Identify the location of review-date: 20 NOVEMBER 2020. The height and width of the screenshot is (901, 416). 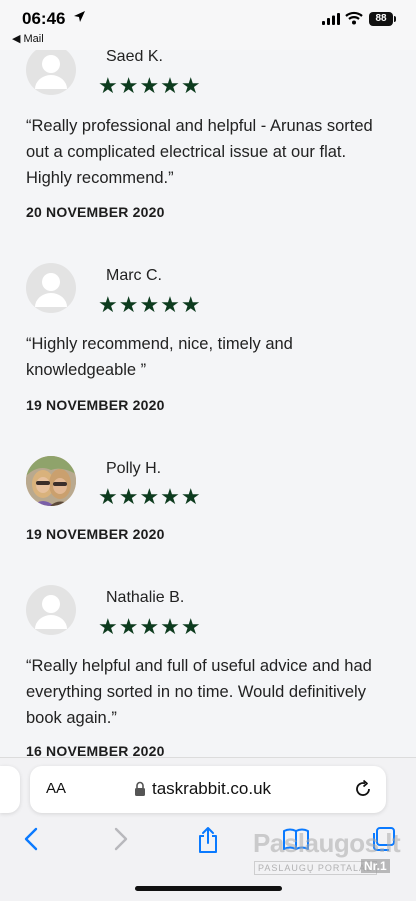
(95, 212).